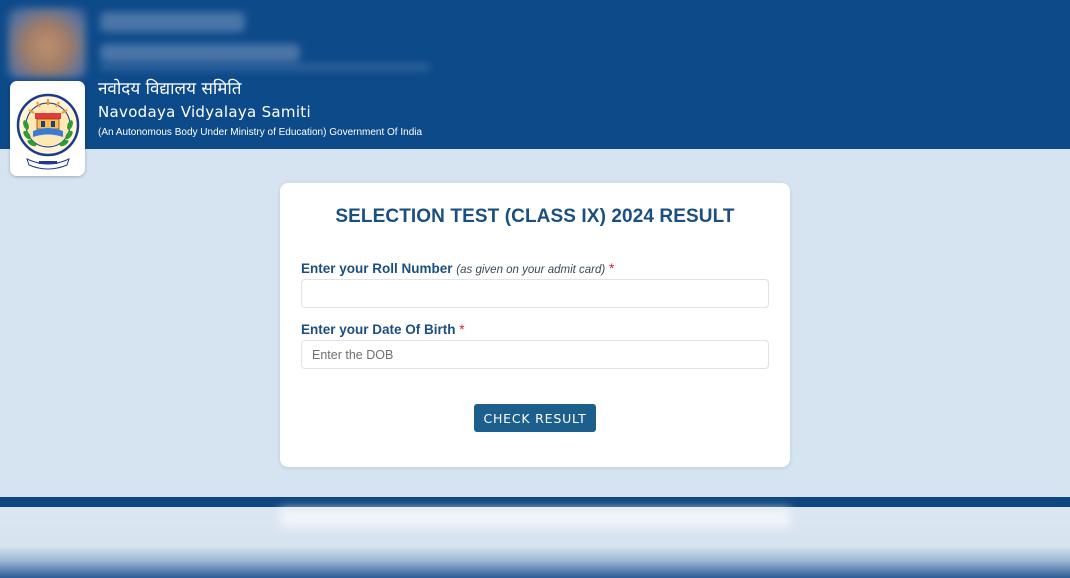  Describe the element at coordinates (535, 293) in the screenshot. I see `roll-number-input` at that location.